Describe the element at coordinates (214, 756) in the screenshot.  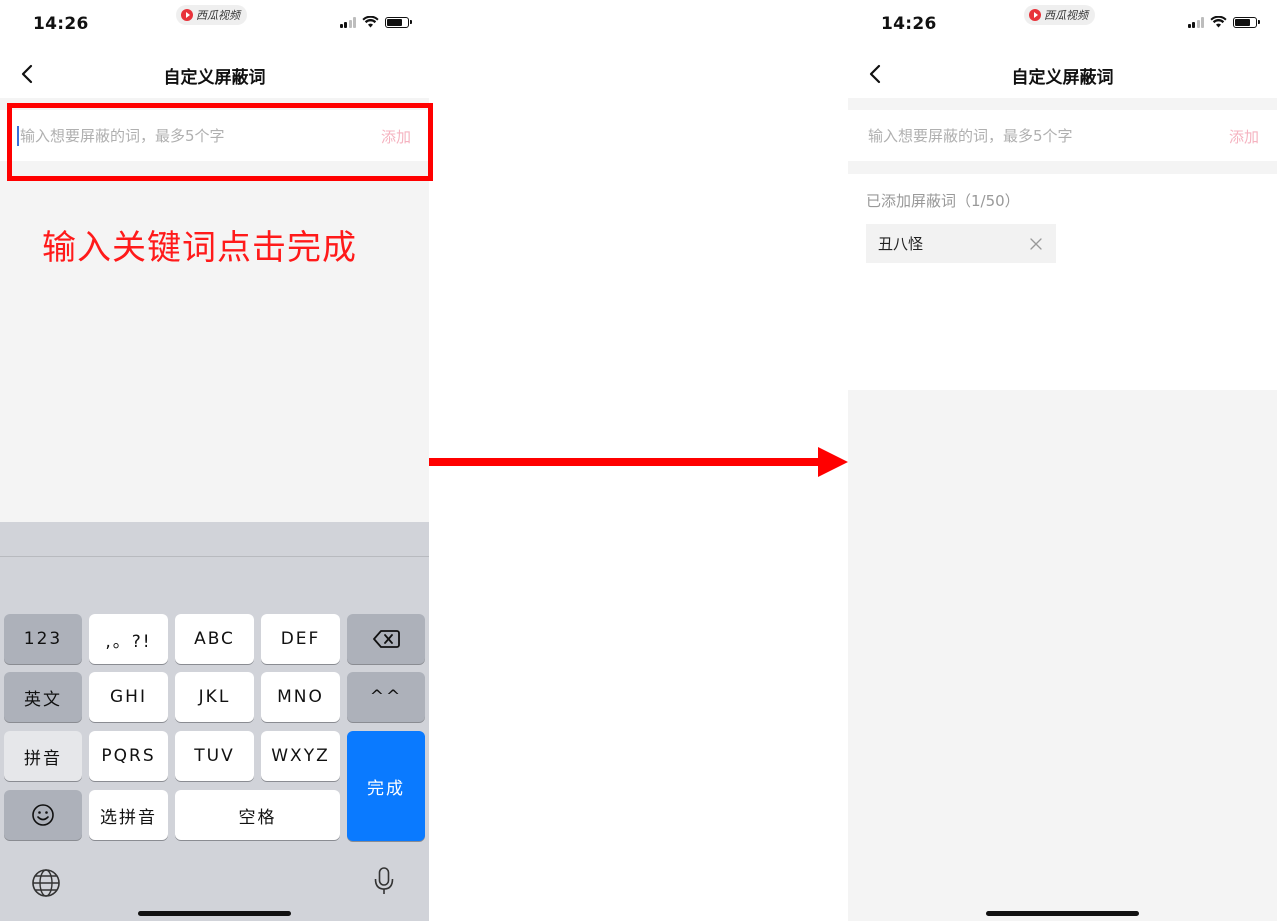
I see `key-tuv: TUV` at that location.